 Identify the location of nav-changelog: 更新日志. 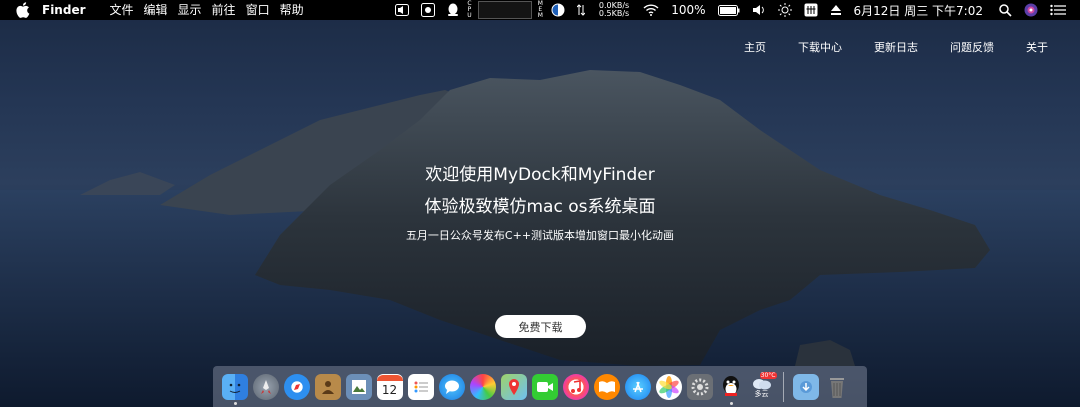
(896, 47).